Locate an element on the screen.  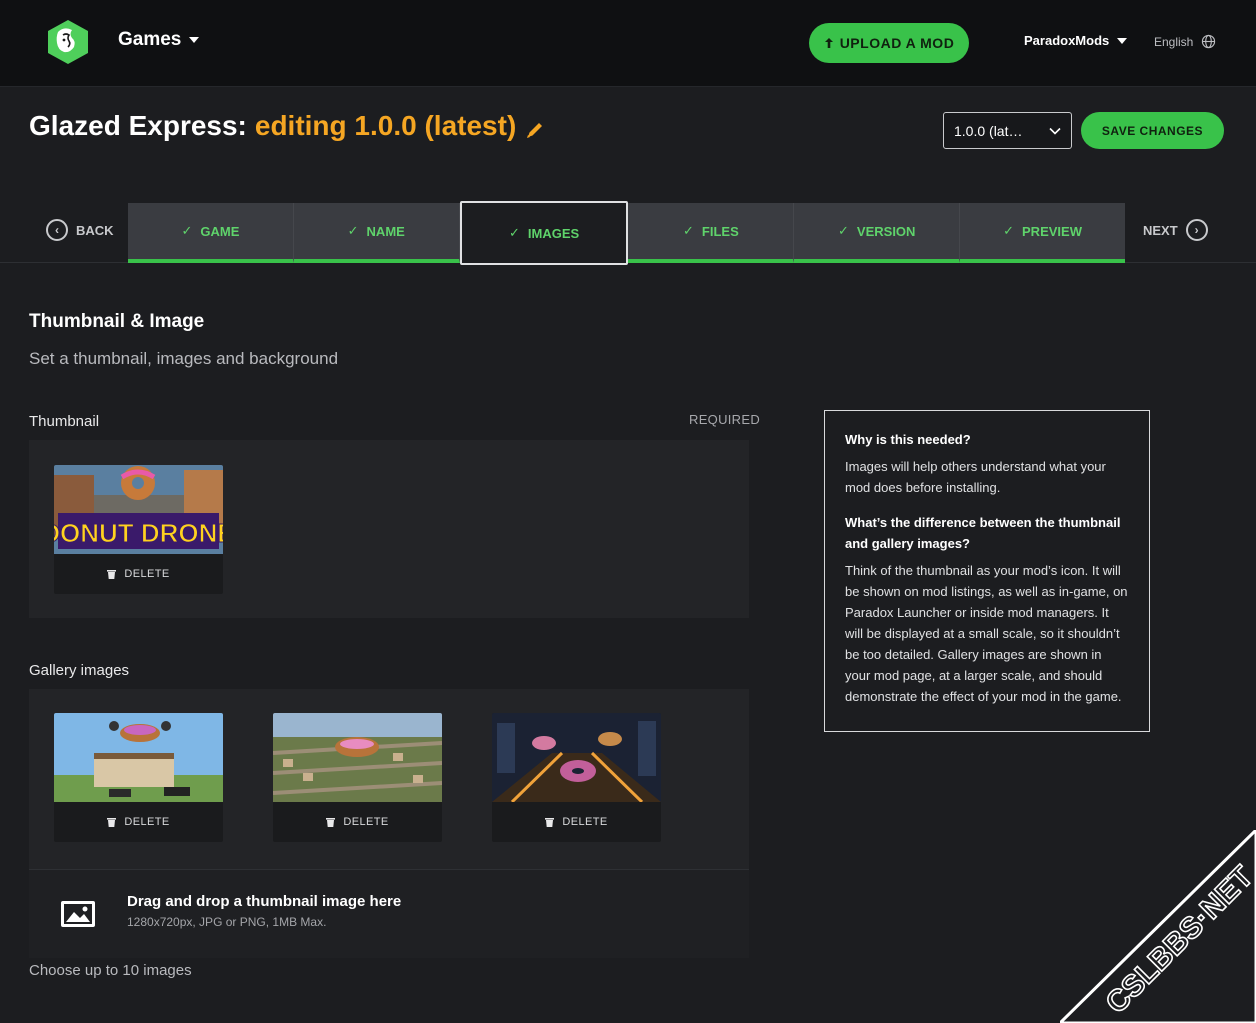
tab-label: NAME is located at coordinates (385, 231).